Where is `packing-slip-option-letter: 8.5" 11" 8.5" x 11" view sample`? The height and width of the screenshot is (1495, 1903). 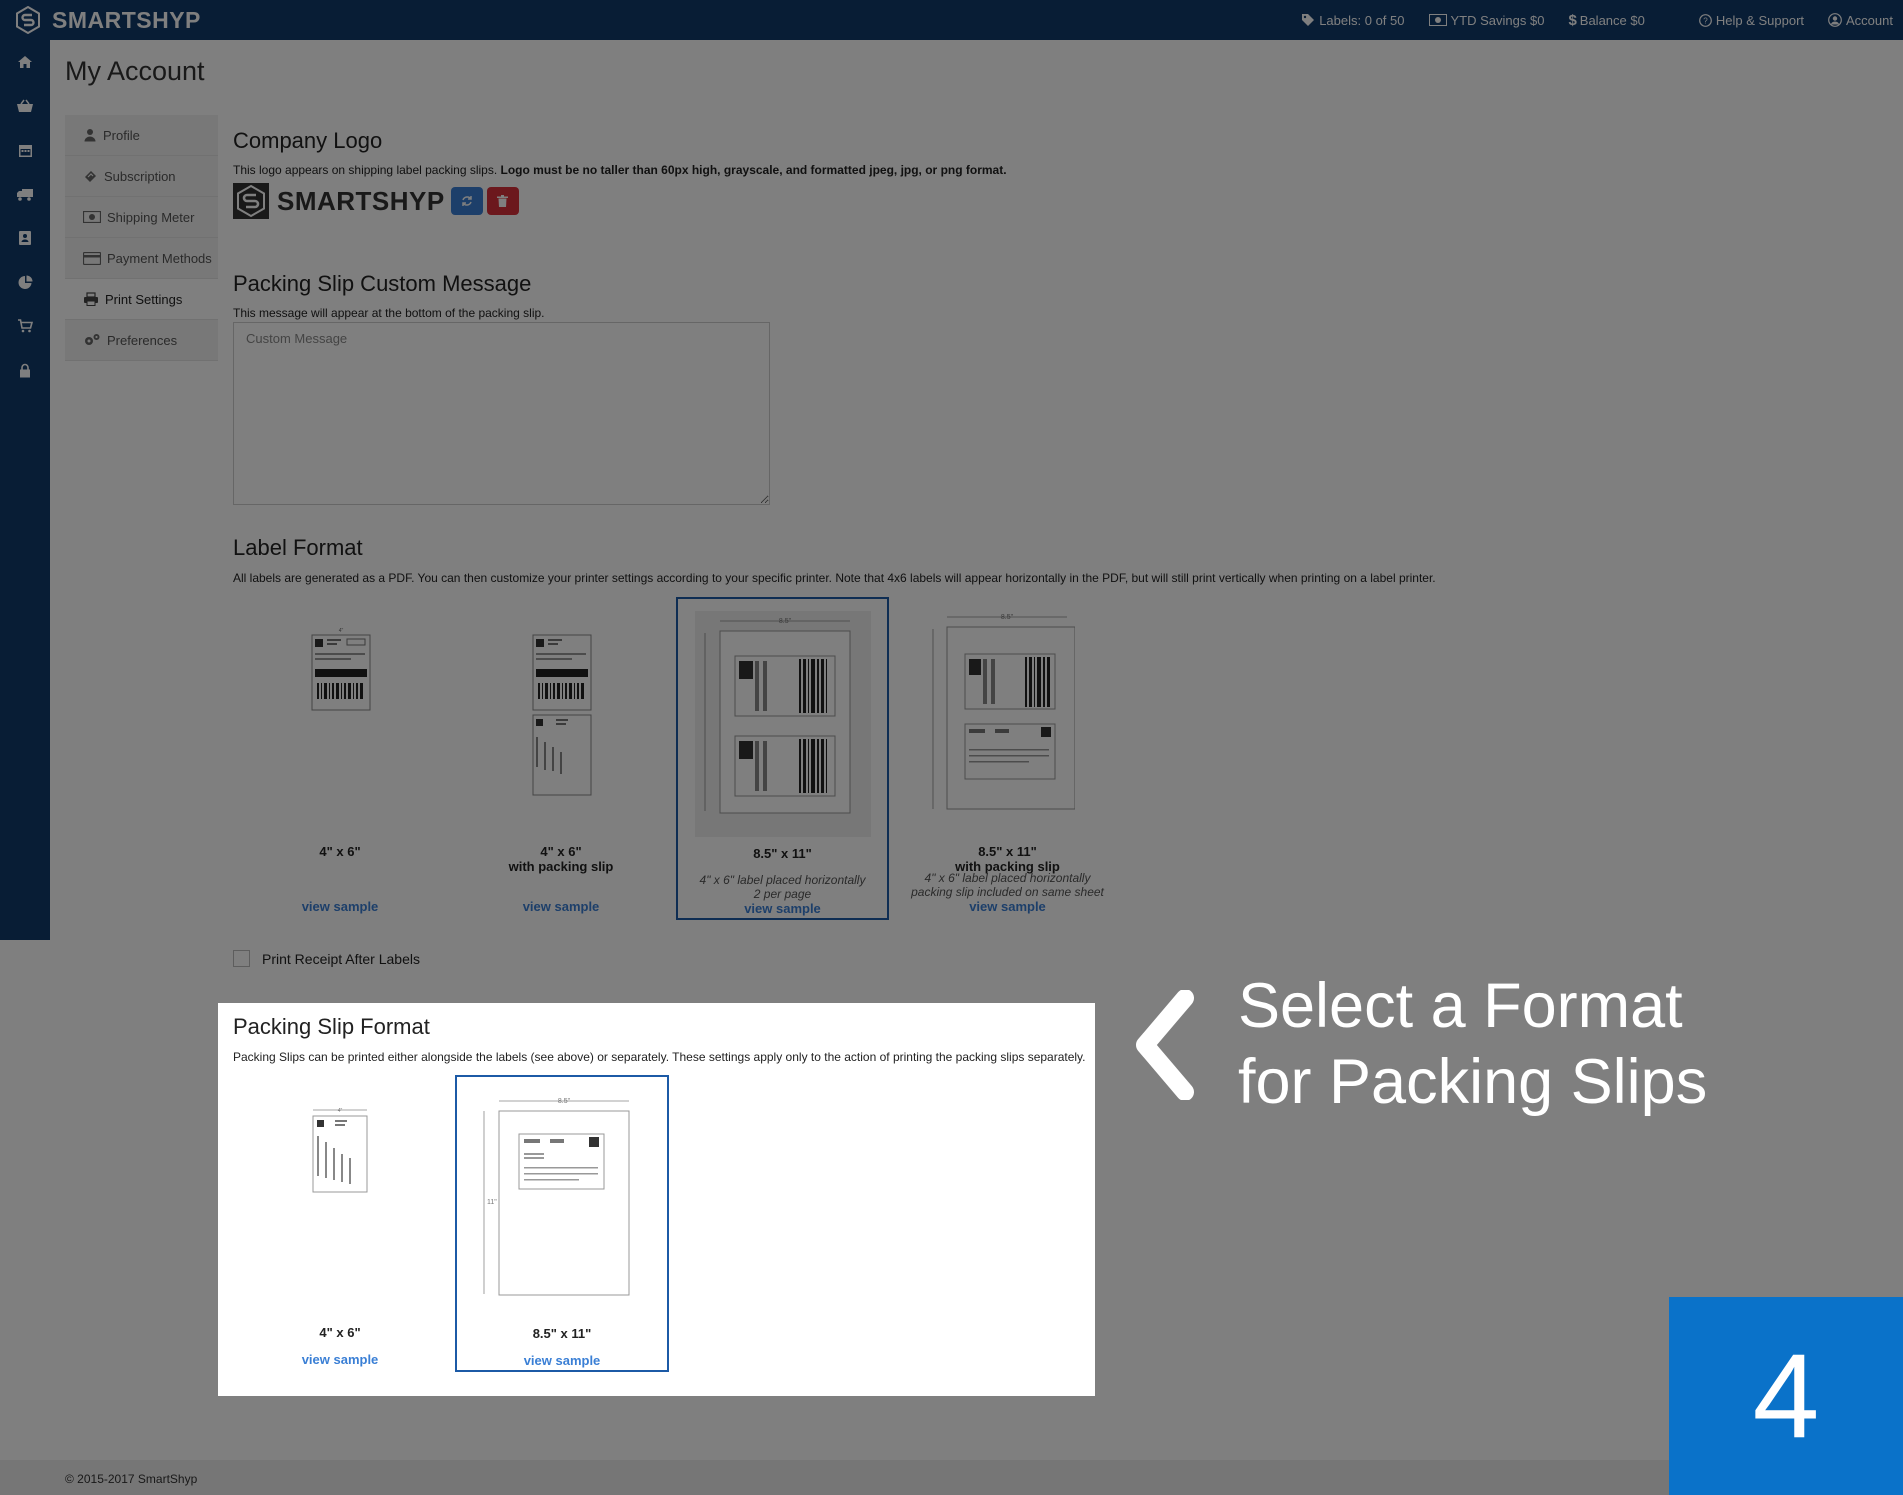 packing-slip-option-letter: 8.5" 11" 8.5" x 11" view sample is located at coordinates (562, 1223).